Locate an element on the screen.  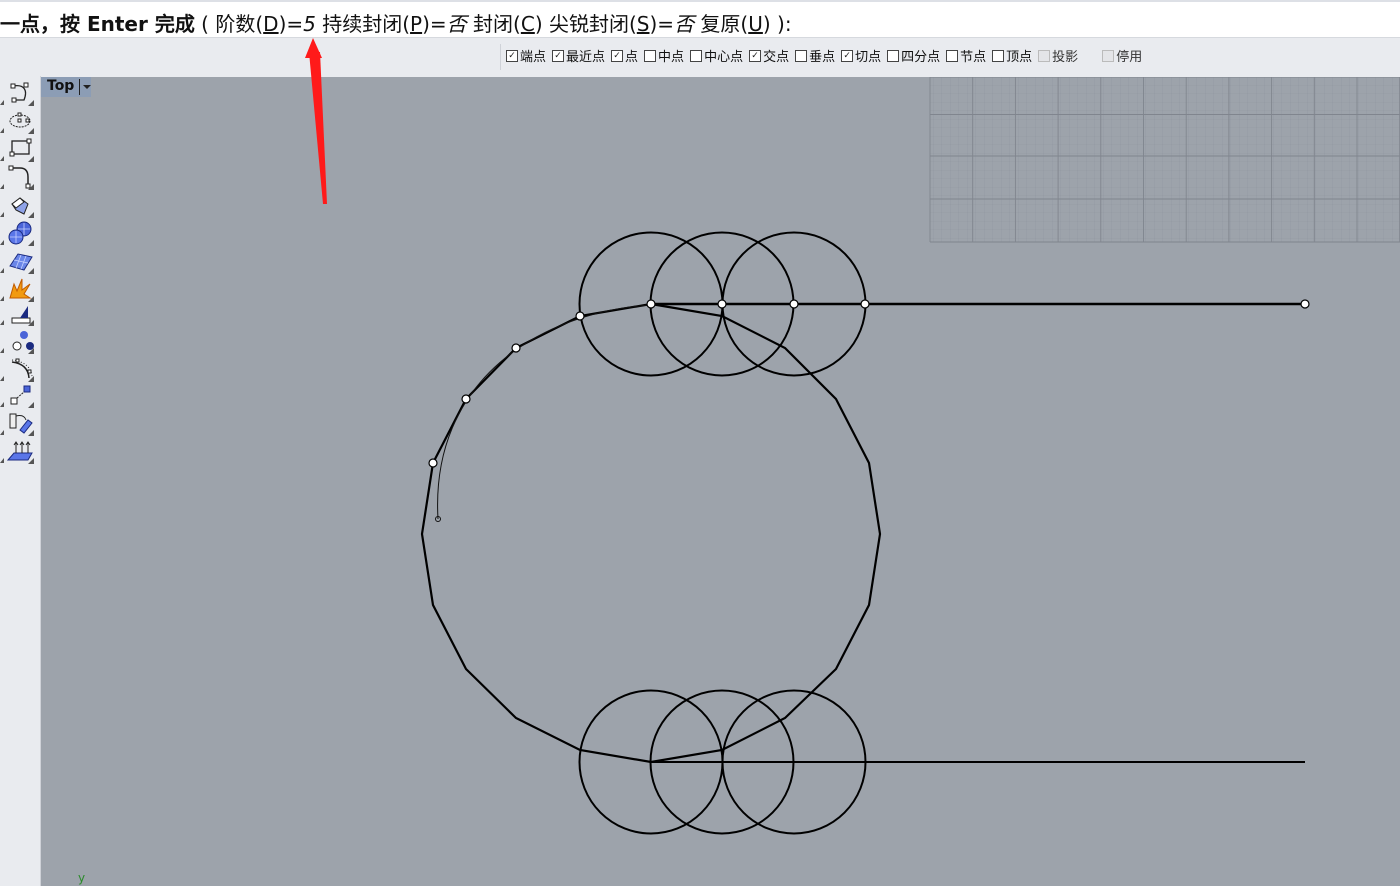
osnap-7: ✓ 切点 is located at coordinates (861, 55).